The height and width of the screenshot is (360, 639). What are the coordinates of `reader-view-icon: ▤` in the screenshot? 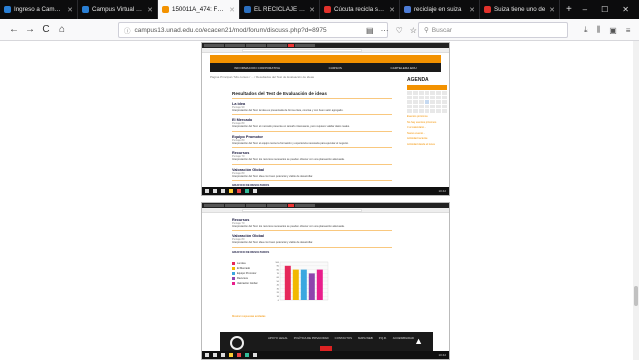 It's located at (370, 30).